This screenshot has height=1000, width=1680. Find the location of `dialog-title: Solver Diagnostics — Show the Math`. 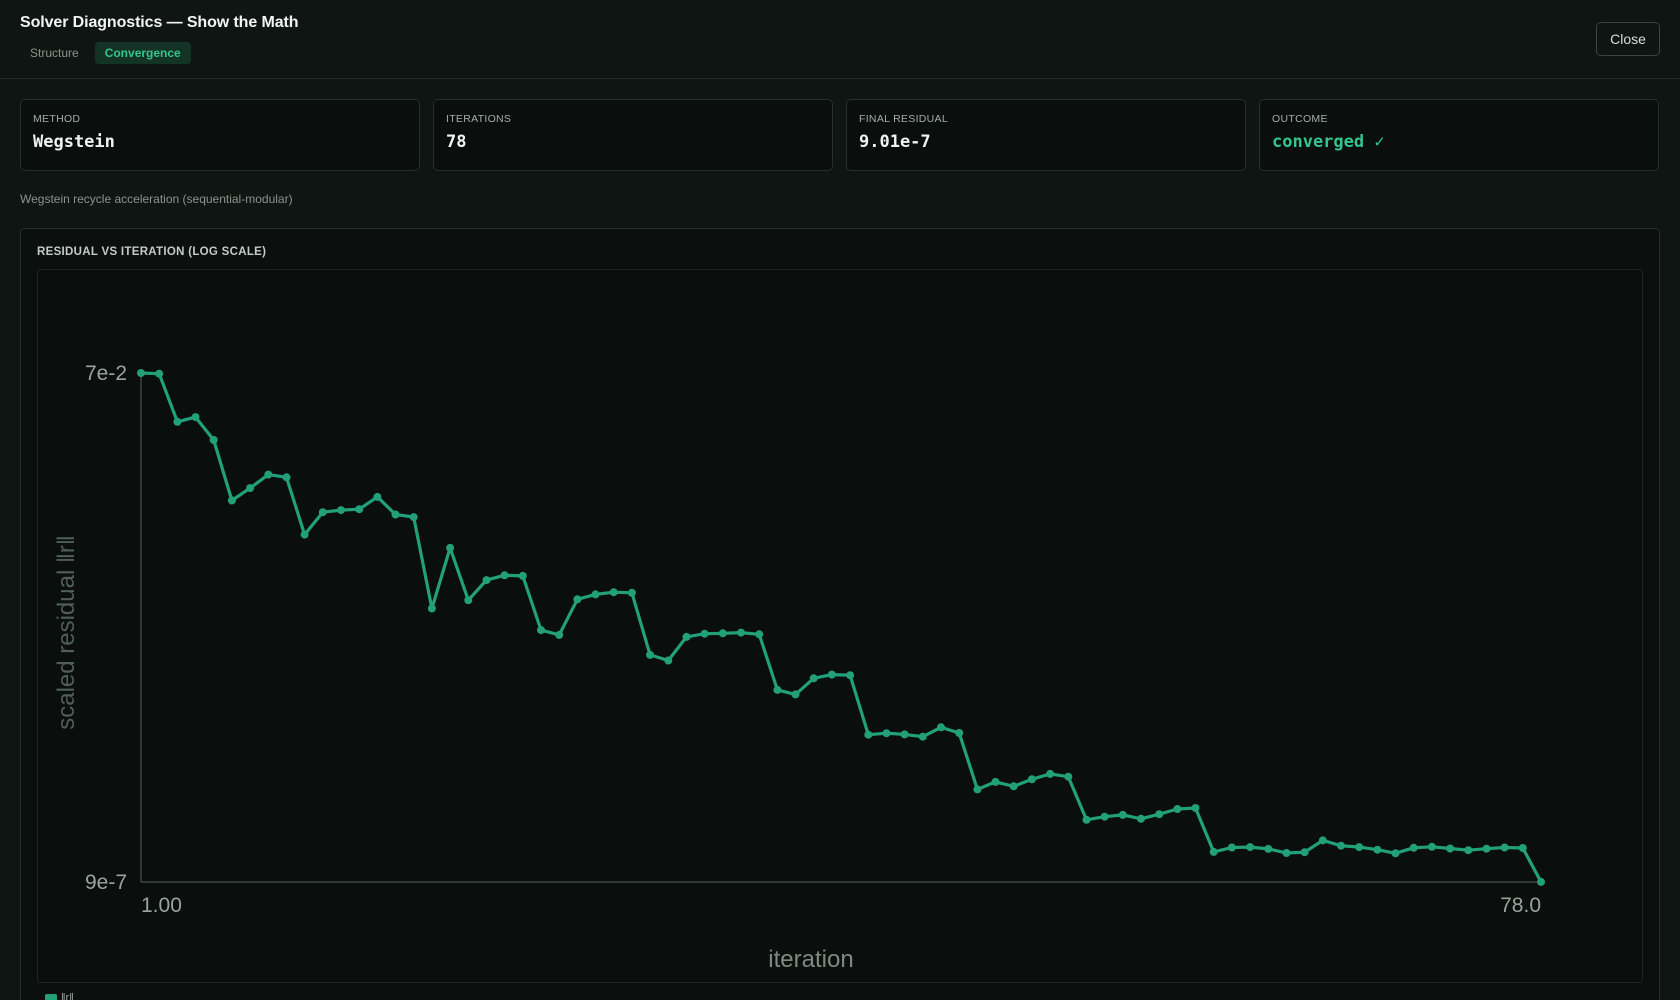

dialog-title: Solver Diagnostics — Show the Math is located at coordinates (159, 22).